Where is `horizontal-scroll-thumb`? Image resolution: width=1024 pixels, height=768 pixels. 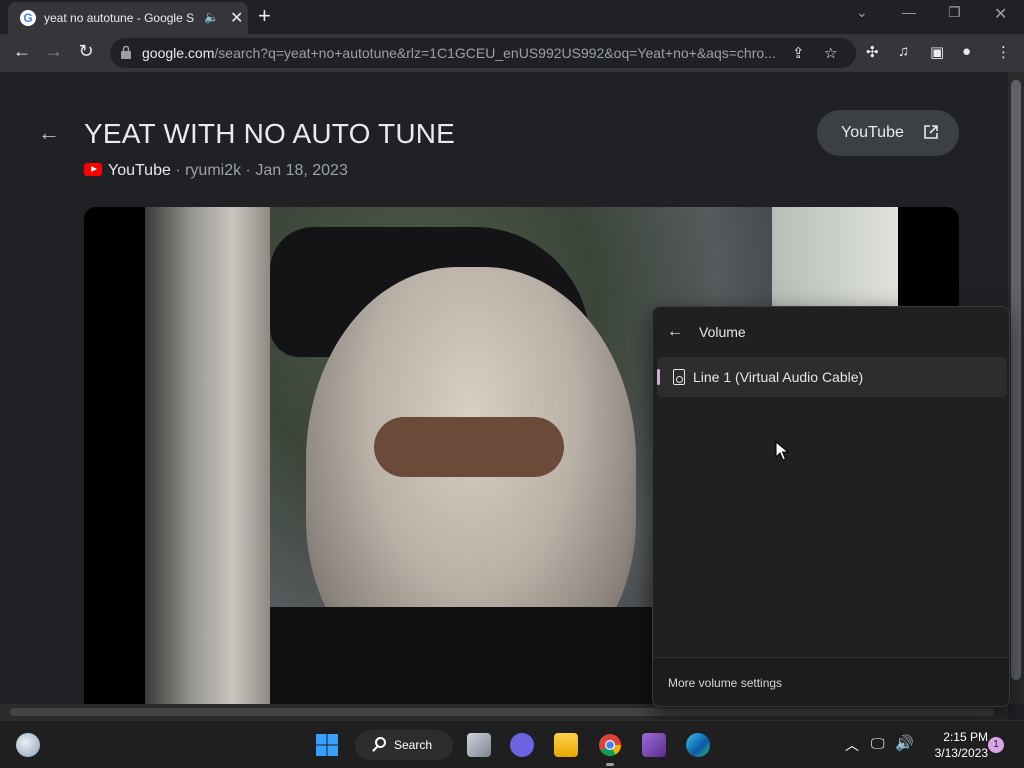 horizontal-scroll-thumb is located at coordinates (502, 712).